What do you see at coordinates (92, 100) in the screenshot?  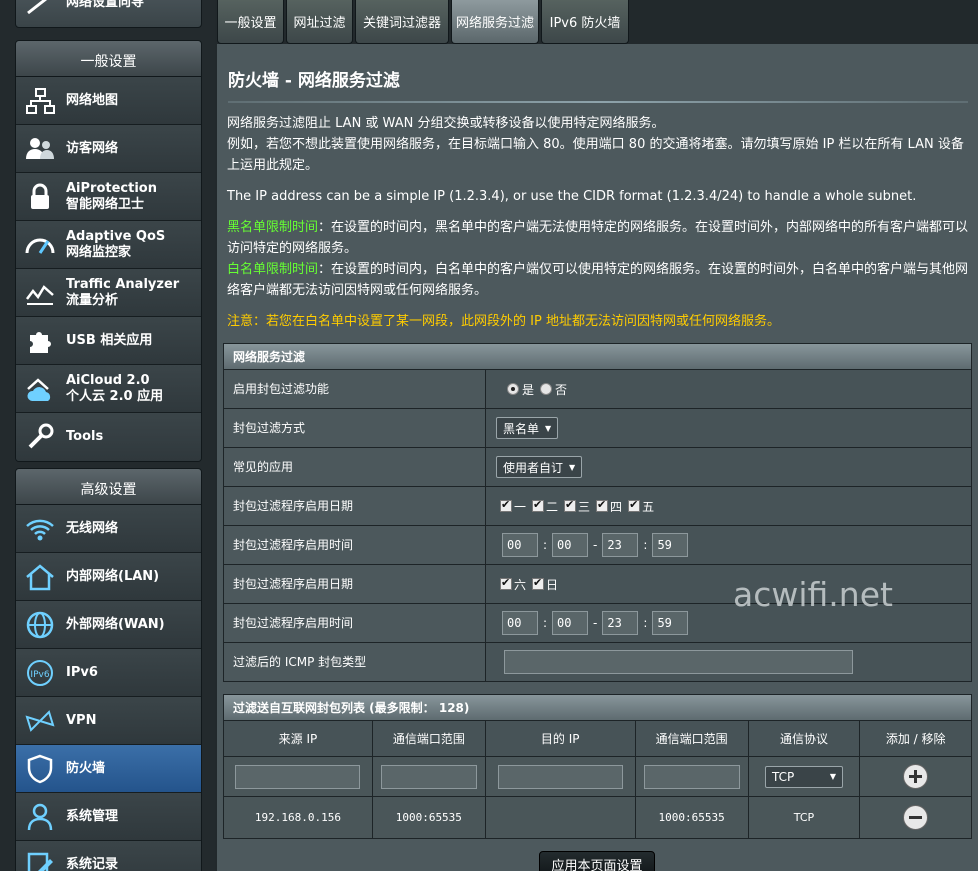 I see `sidebar-item-label: 网络地图` at bounding box center [92, 100].